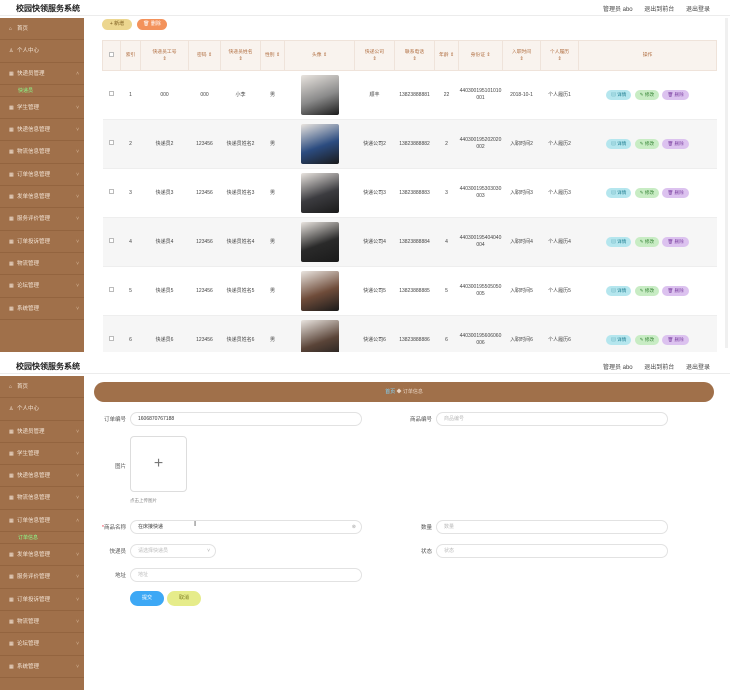  Describe the element at coordinates (184, 598) in the screenshot. I see `cancel-button: 取消` at that location.